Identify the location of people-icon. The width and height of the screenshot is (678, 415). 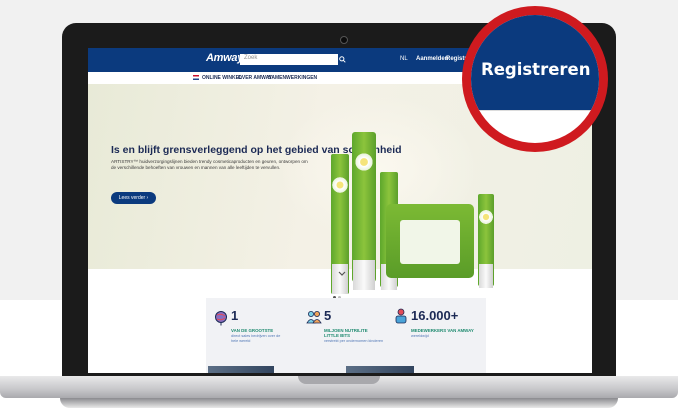
(314, 317).